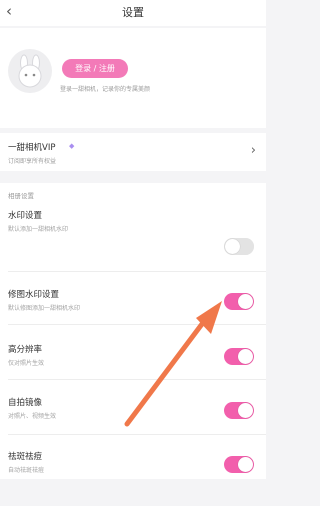  I want to click on setting-title: 高分辨率, so click(25, 350).